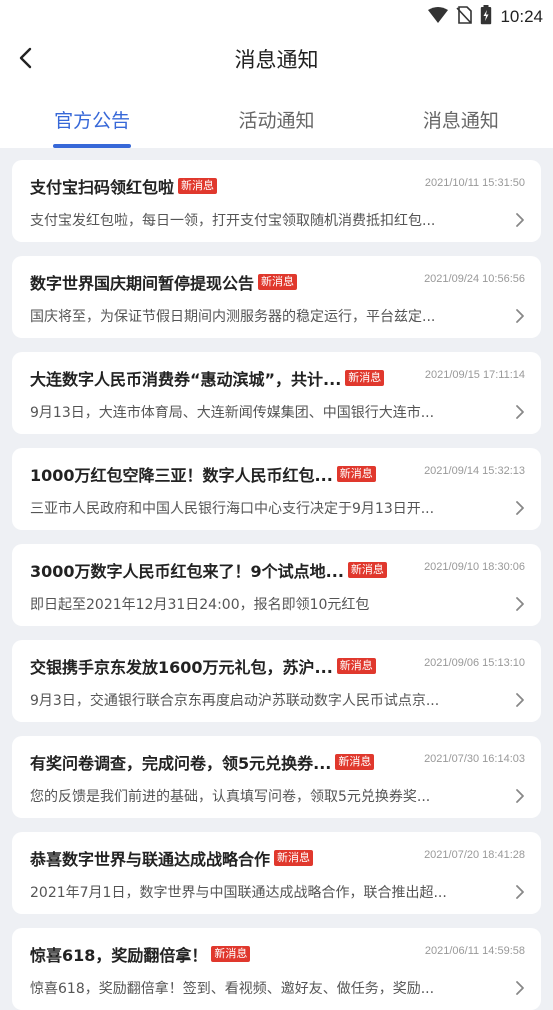  What do you see at coordinates (150, 859) in the screenshot?
I see `notice-title-text: 恭喜数字世界与联通达成战略合作` at bounding box center [150, 859].